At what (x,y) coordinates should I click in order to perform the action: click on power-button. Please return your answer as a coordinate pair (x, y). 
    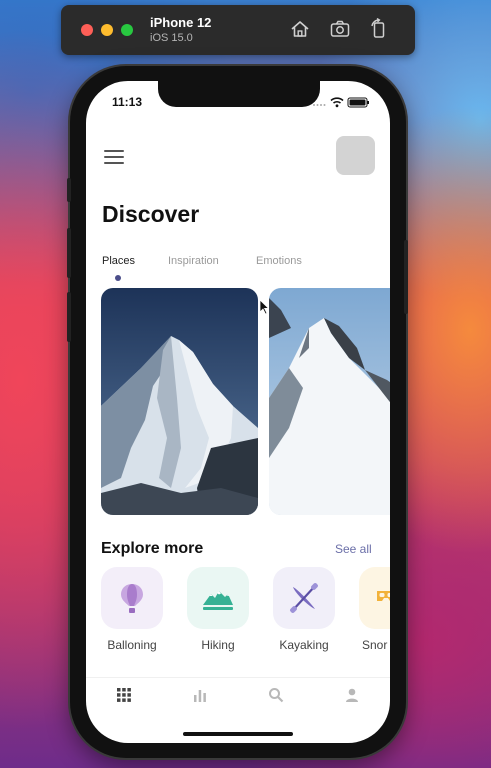
    Looking at the image, I should click on (406, 277).